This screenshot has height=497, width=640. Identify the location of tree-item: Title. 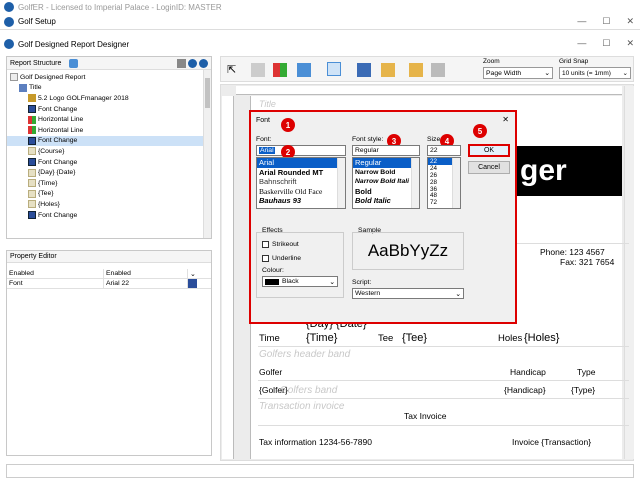
(109, 88).